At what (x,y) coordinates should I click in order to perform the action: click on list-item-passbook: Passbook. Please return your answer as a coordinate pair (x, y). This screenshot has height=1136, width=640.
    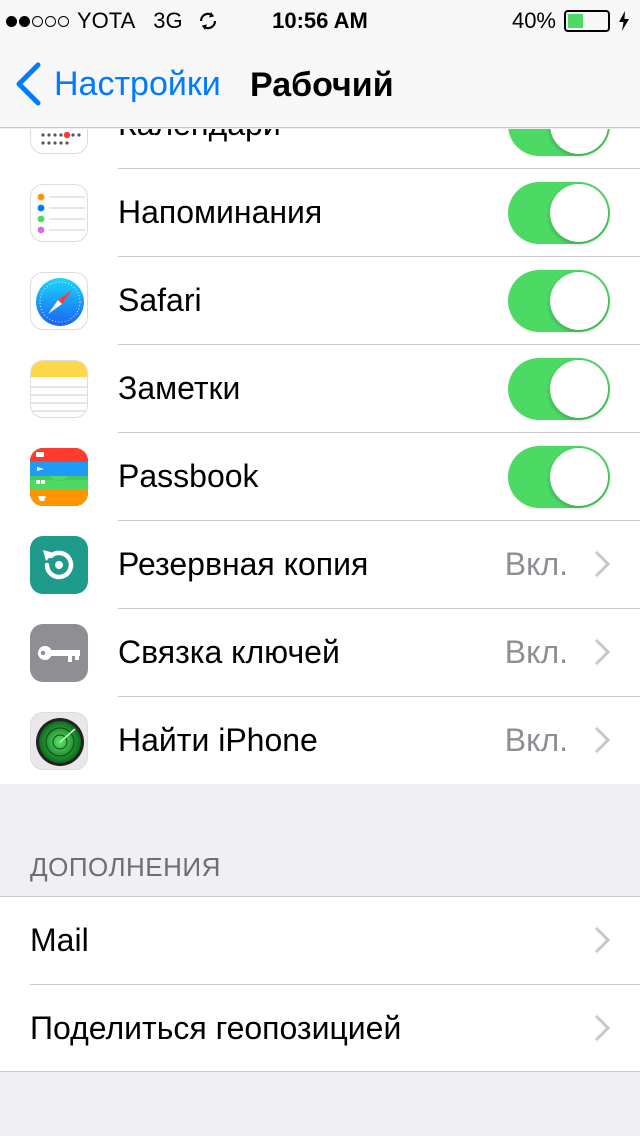
    Looking at the image, I should click on (320, 477).